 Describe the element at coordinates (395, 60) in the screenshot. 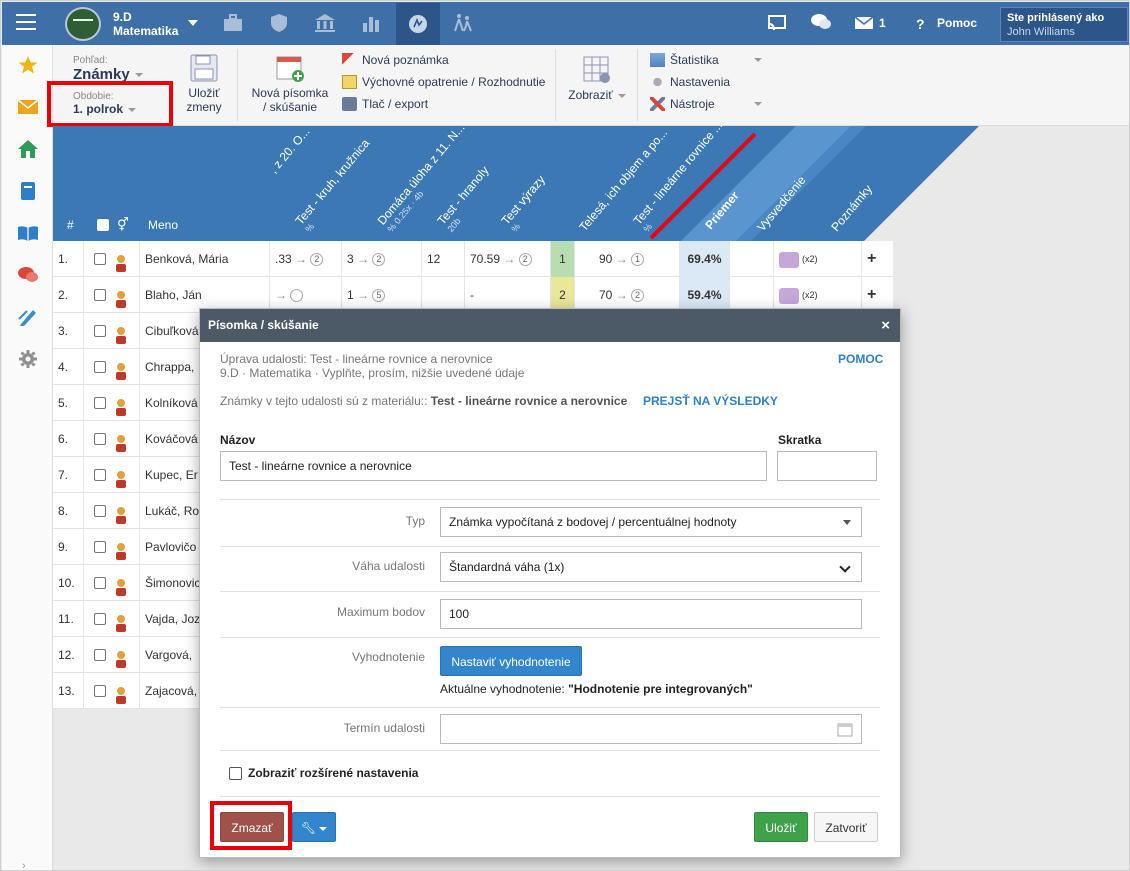

I see `new-note-link: Nová poznámka` at that location.